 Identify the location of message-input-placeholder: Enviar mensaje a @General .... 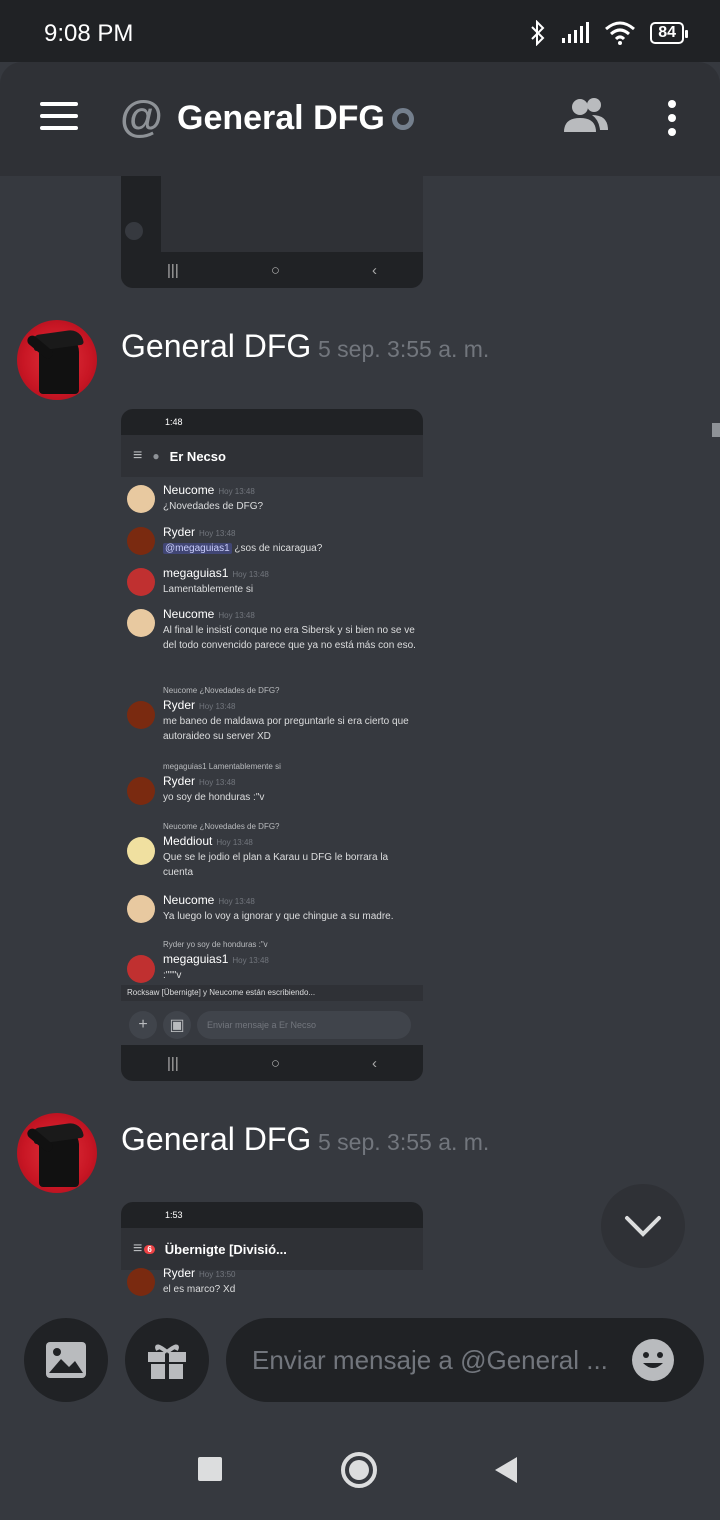
(430, 1359).